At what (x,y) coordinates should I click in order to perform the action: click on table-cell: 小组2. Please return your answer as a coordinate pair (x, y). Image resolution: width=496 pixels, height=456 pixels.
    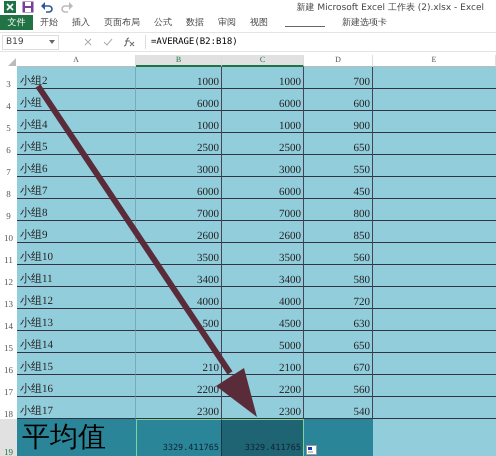
    Looking at the image, I should click on (76, 78).